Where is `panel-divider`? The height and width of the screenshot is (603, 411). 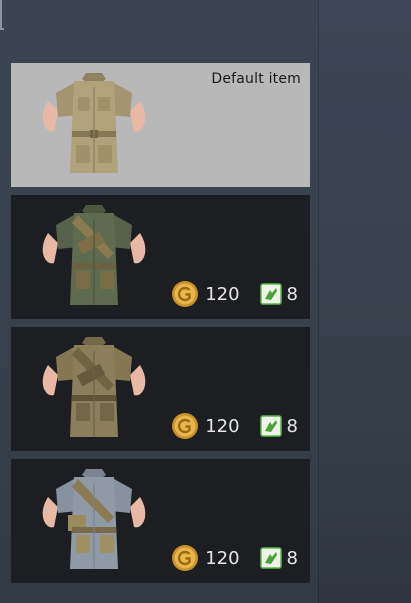
panel-divider is located at coordinates (318, 301).